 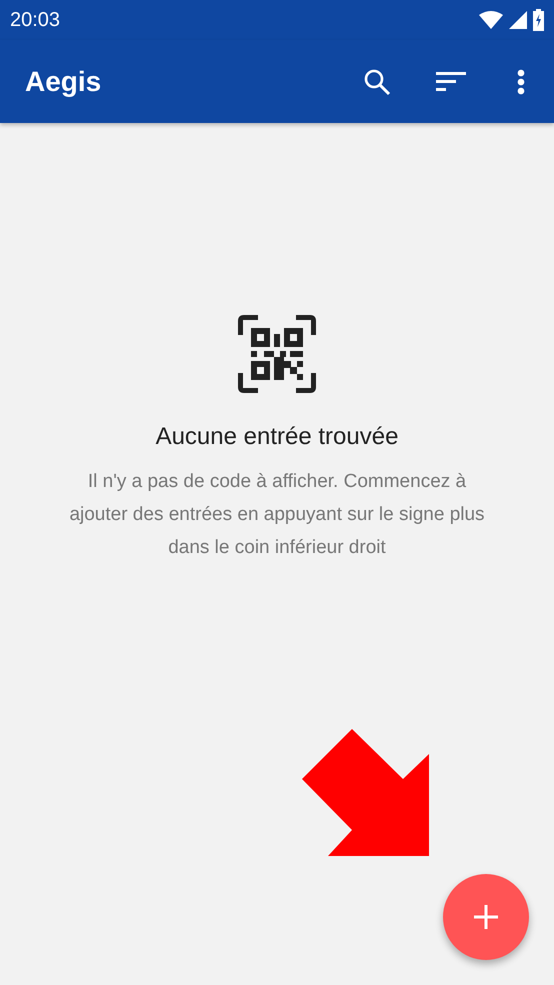 What do you see at coordinates (277, 515) in the screenshot?
I see `empty-state-message: Il n'y a pas de code à afficher. Commencez à ajouter des entrées en appuyant sur le signe plus dans le coin inférieur droit` at bounding box center [277, 515].